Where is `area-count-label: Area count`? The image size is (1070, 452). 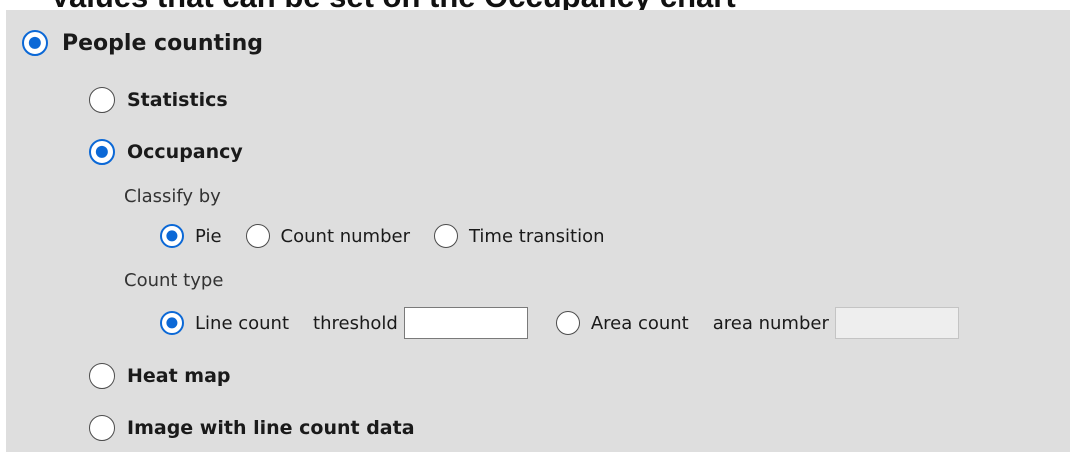
area-count-label: Area count is located at coordinates (639, 323).